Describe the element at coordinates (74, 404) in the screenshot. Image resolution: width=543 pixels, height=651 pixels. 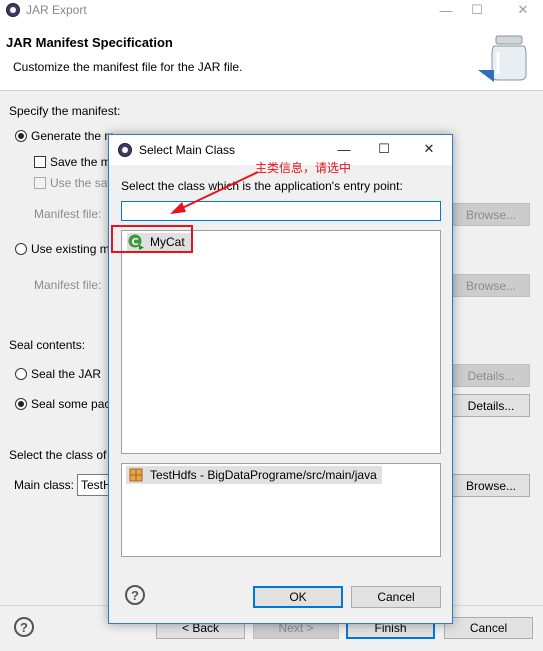
I see `seal-some-packages-label: Seal some pack` at that location.